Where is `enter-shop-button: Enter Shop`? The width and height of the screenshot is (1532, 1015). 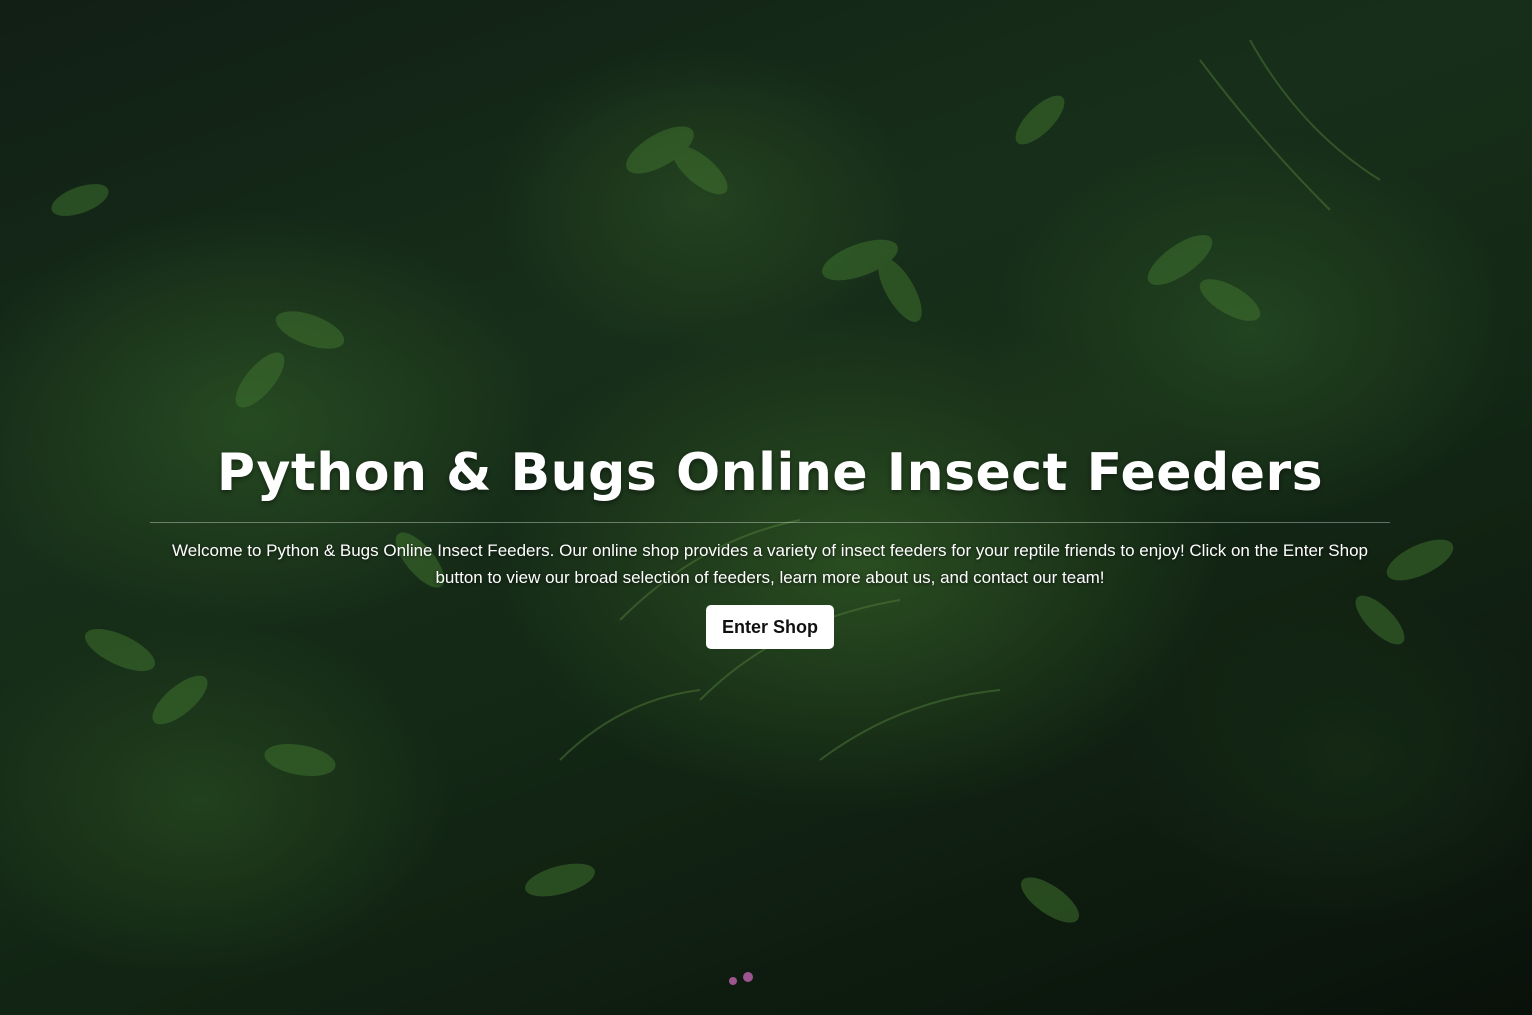 enter-shop-button: Enter Shop is located at coordinates (769, 627).